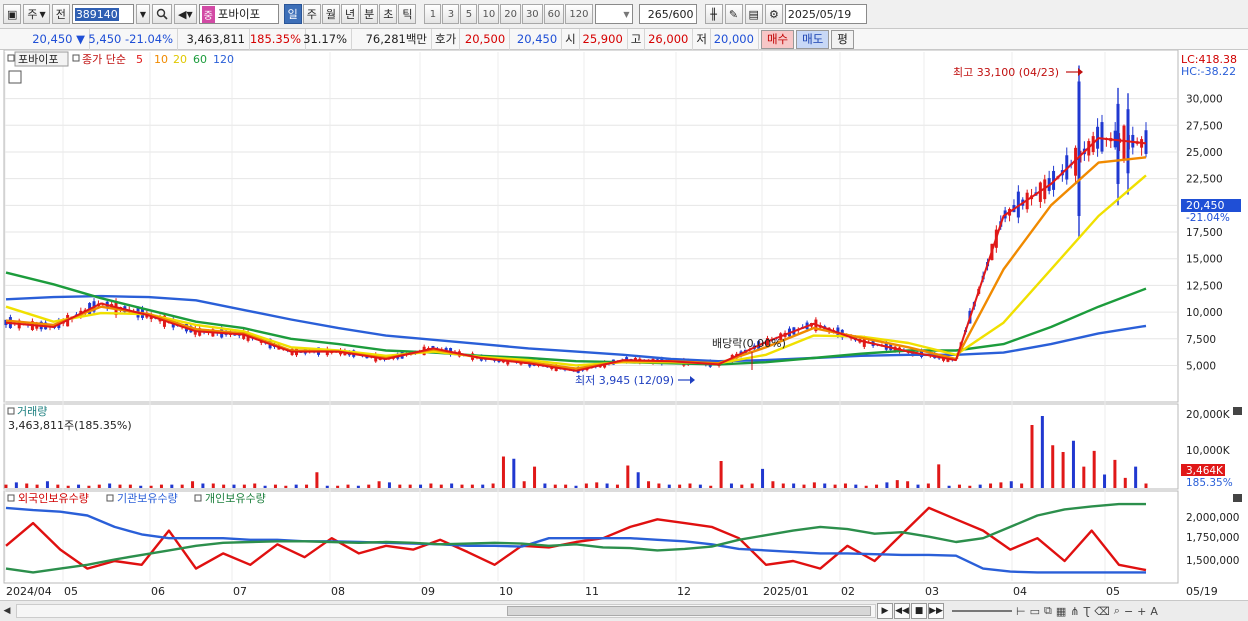  I want to click on zoom-slider, so click(982, 611).